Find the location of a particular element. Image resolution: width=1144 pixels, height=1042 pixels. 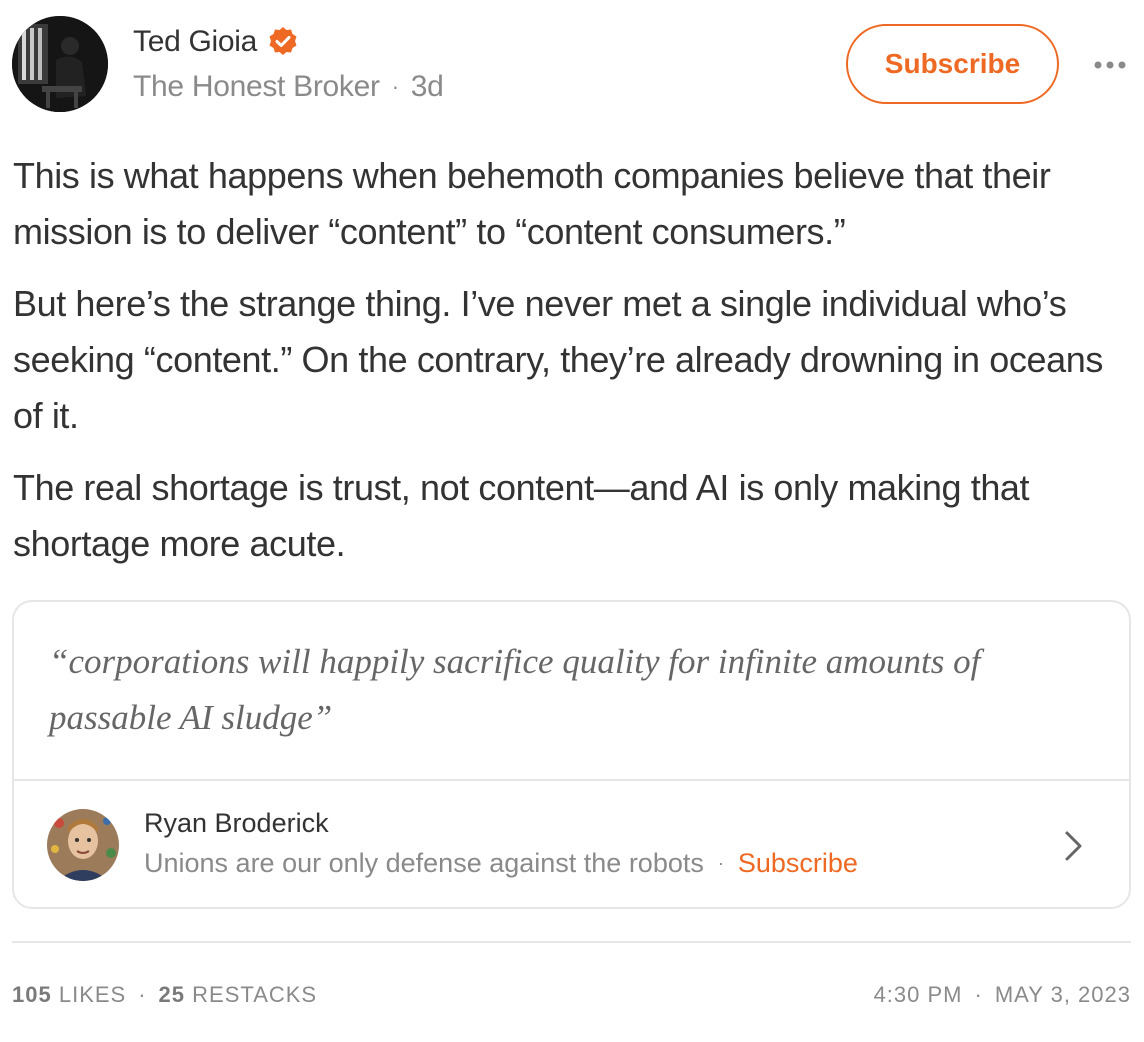

author-avatar is located at coordinates (60, 64).